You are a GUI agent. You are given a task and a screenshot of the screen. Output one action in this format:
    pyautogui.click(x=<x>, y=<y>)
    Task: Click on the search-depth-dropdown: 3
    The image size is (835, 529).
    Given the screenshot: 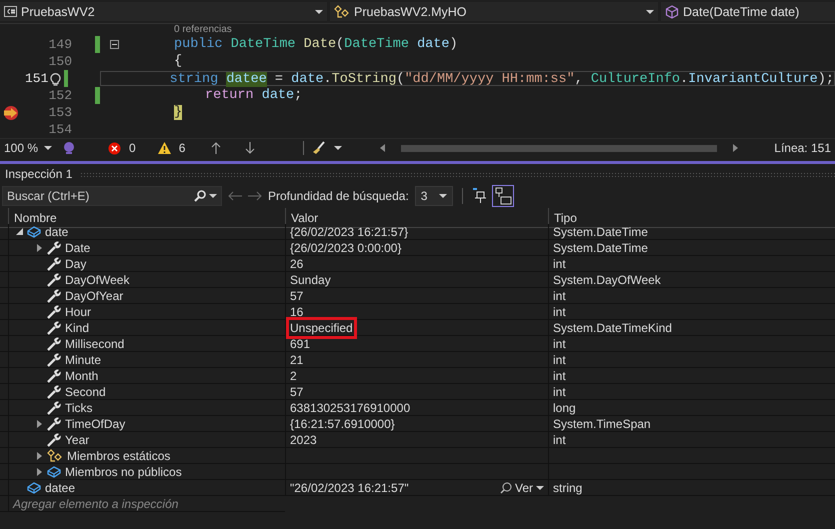 What is the action you would take?
    pyautogui.click(x=433, y=196)
    